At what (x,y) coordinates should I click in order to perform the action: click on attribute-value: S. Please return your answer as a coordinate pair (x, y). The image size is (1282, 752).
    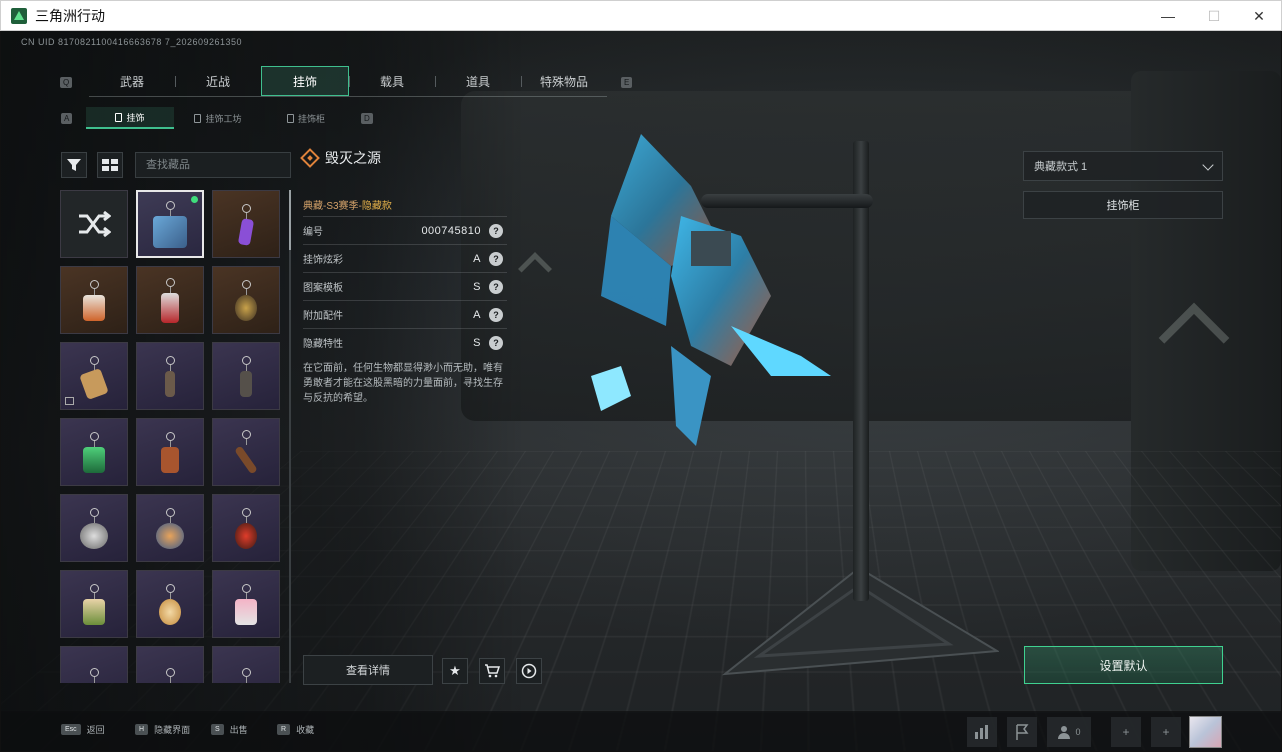
    Looking at the image, I should click on (477, 342).